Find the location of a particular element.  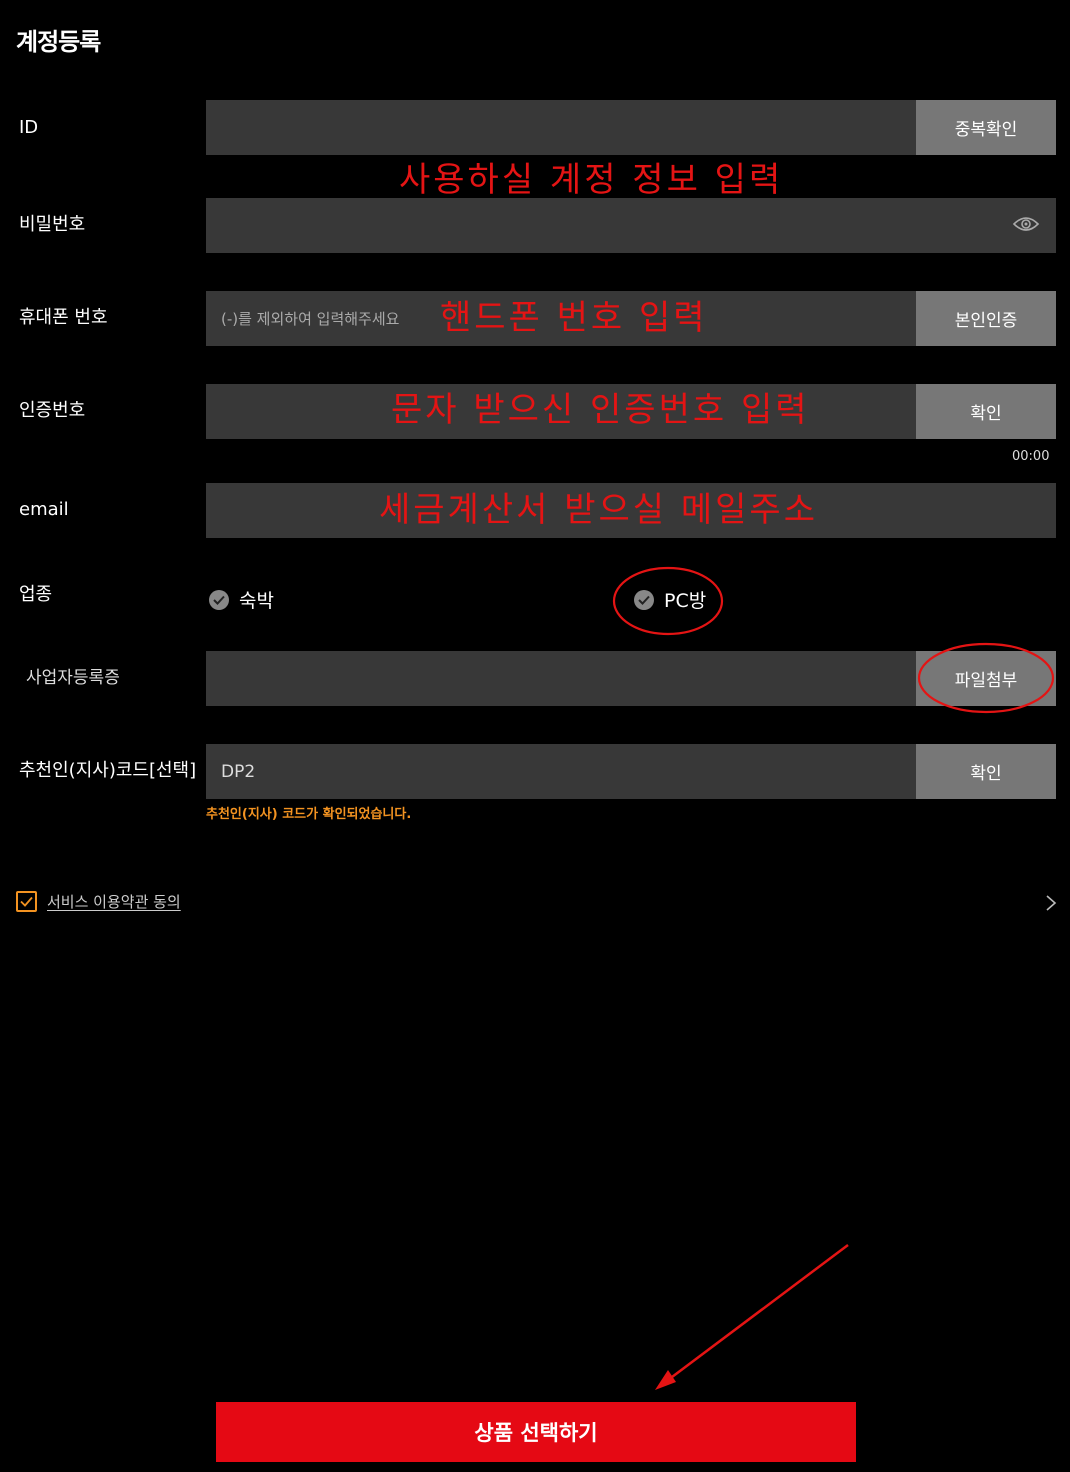

identity-verify-button: 본인인증 is located at coordinates (986, 318).